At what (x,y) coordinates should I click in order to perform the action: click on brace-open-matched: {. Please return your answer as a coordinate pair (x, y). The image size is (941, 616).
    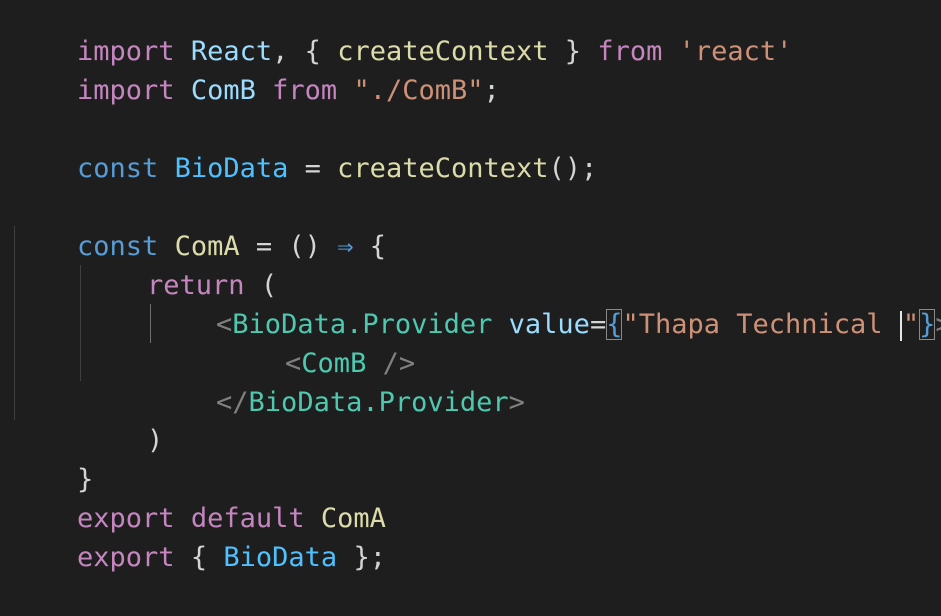
    Looking at the image, I should click on (614, 324).